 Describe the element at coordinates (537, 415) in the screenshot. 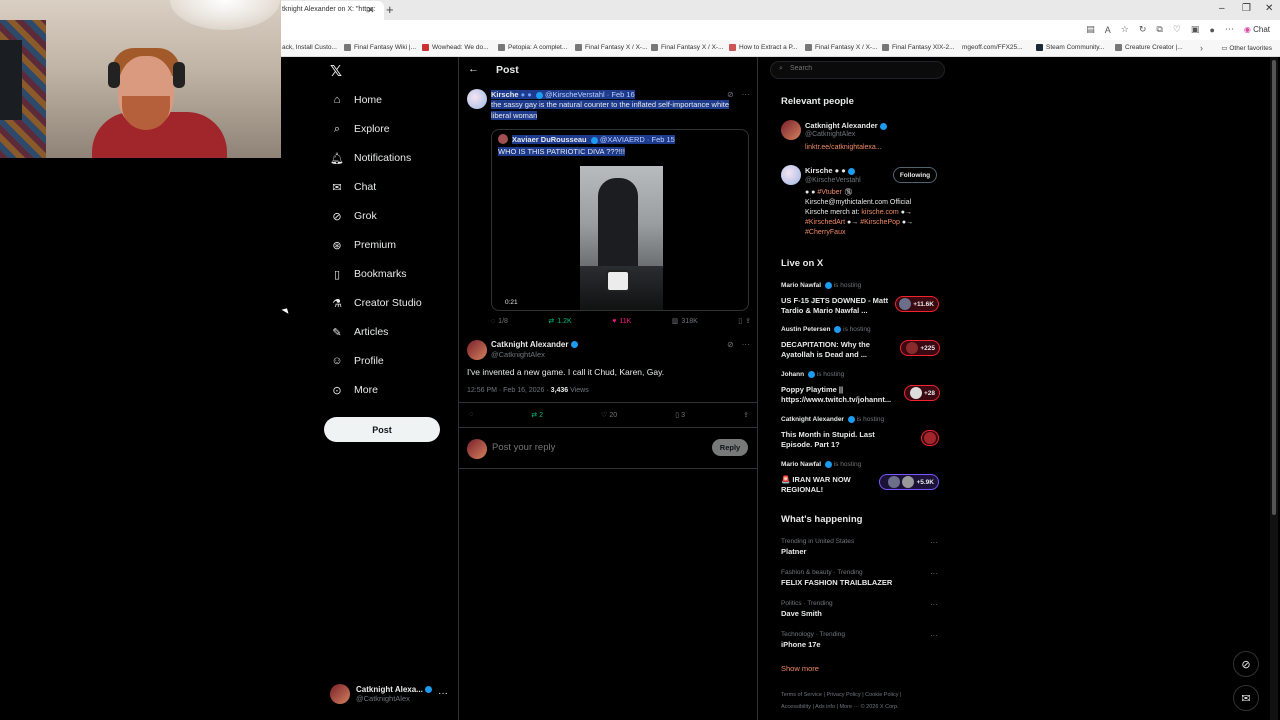

I see `repost-action: ⇄ 2` at that location.